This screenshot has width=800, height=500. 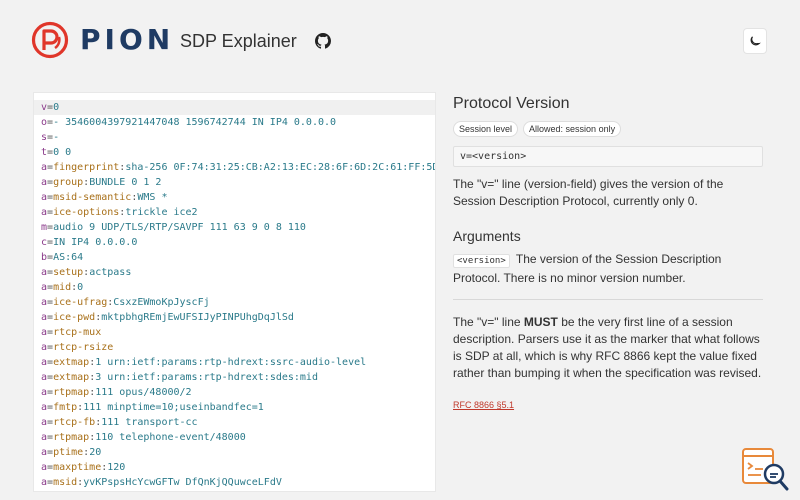 I want to click on sdp-line-attribute: ice-options, so click(x=86, y=212).